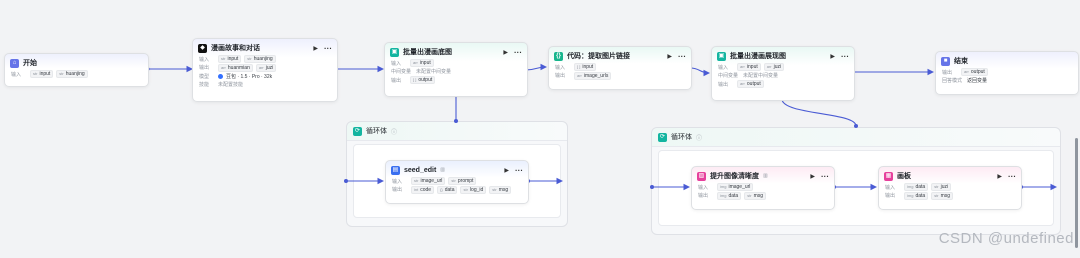  I want to click on node-header: ▣ 批量出漫画底图 ▶ ···, so click(456, 51).